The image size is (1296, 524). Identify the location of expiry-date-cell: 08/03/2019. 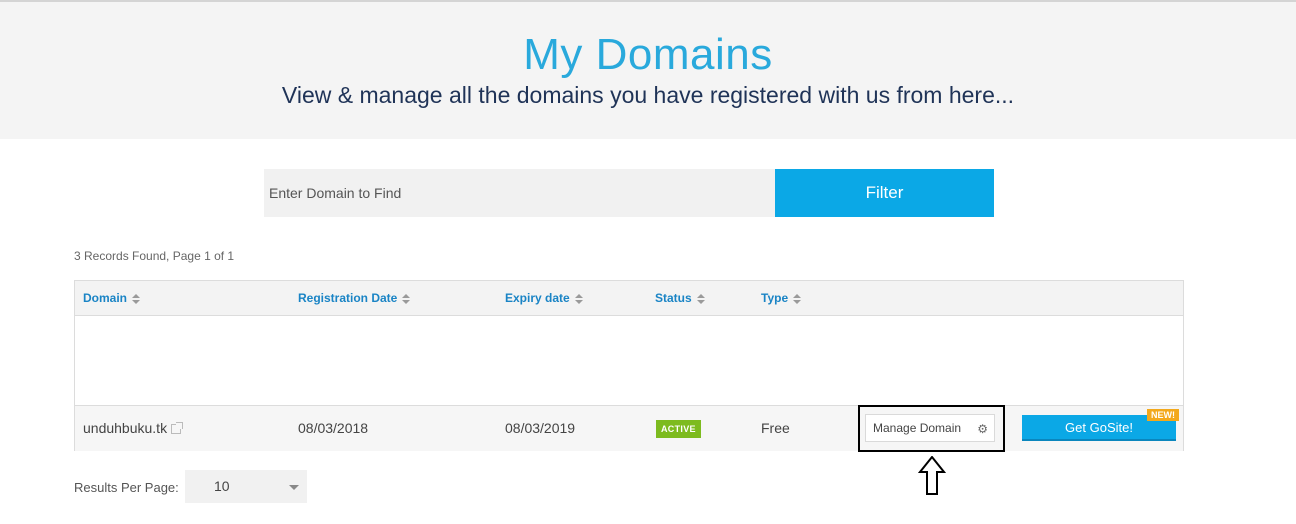
(540, 428).